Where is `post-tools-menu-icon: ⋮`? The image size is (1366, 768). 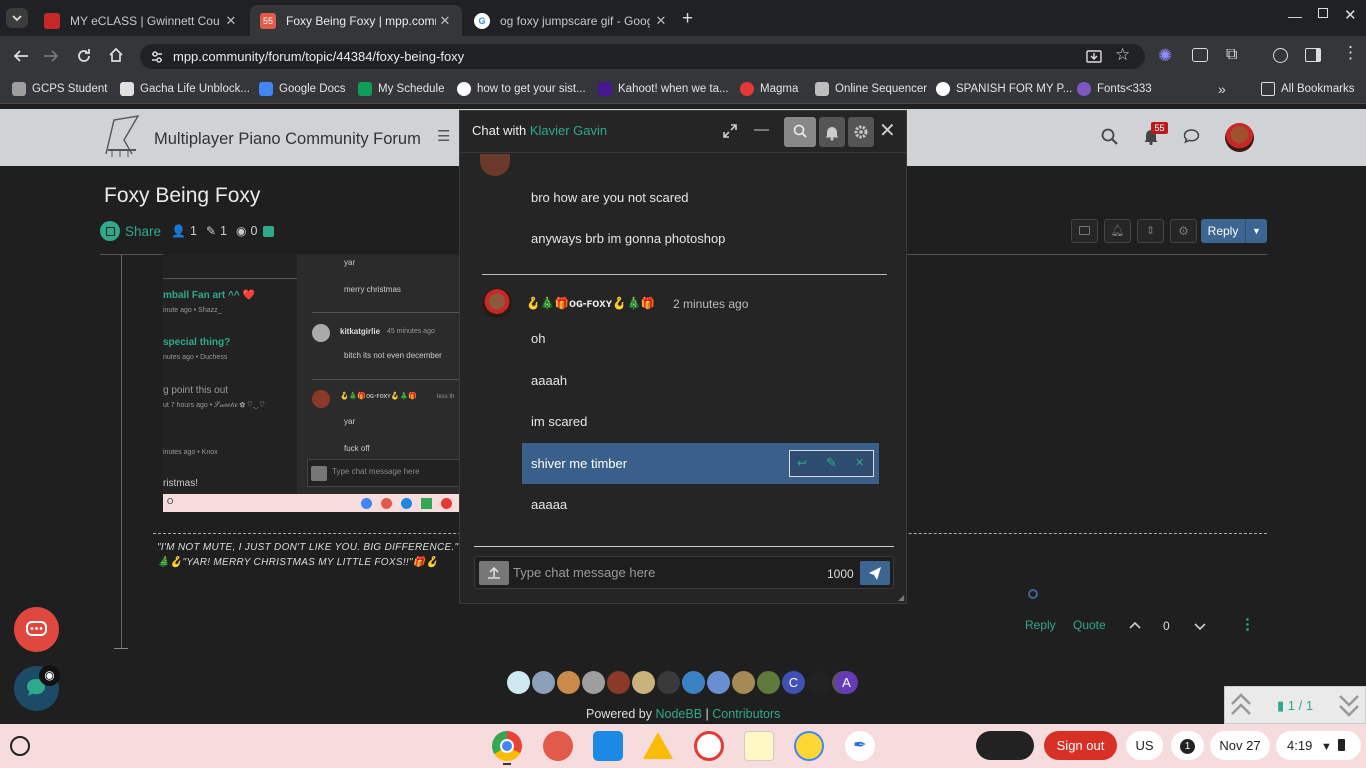
post-tools-menu-icon: ⋮ is located at coordinates (1247, 624).